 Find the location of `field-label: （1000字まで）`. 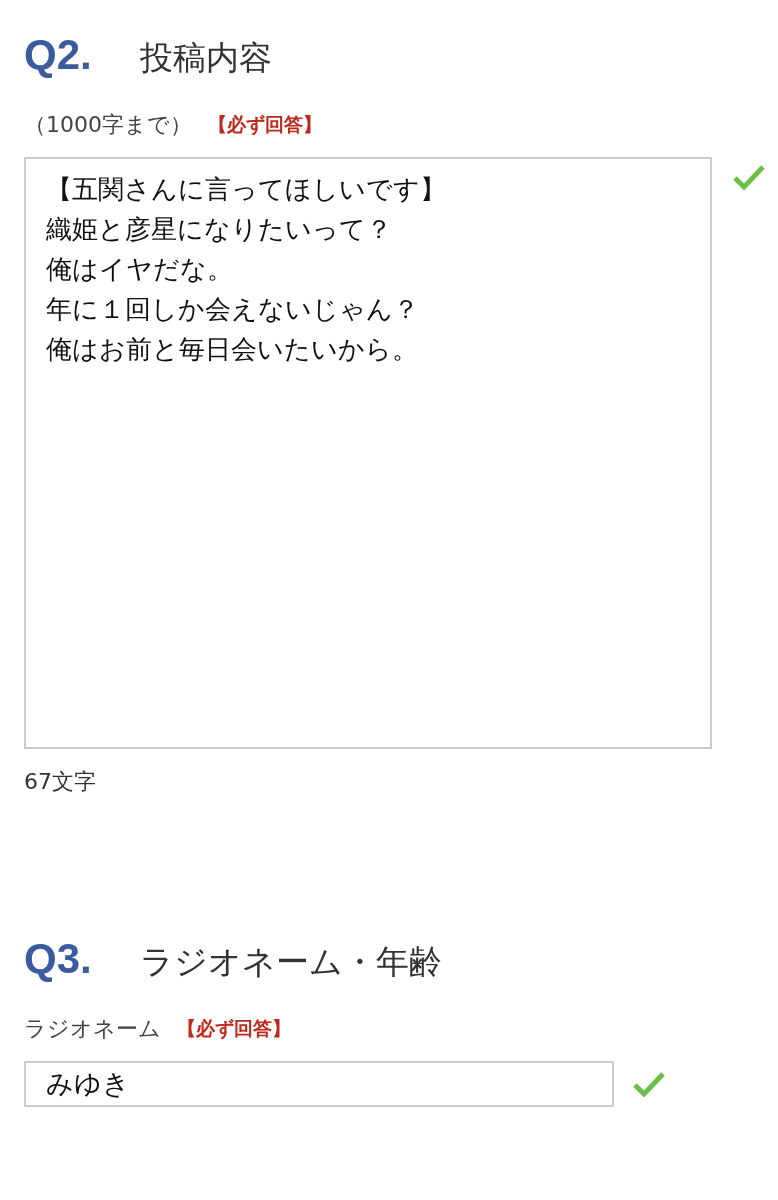

field-label: （1000字まで） is located at coordinates (108, 125).